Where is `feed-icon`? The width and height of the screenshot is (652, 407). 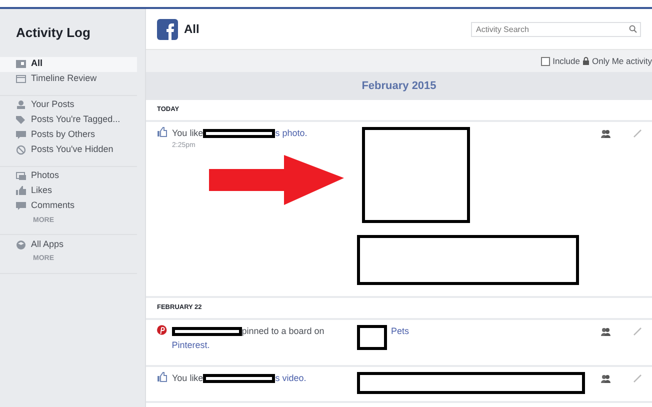 feed-icon is located at coordinates (21, 64).